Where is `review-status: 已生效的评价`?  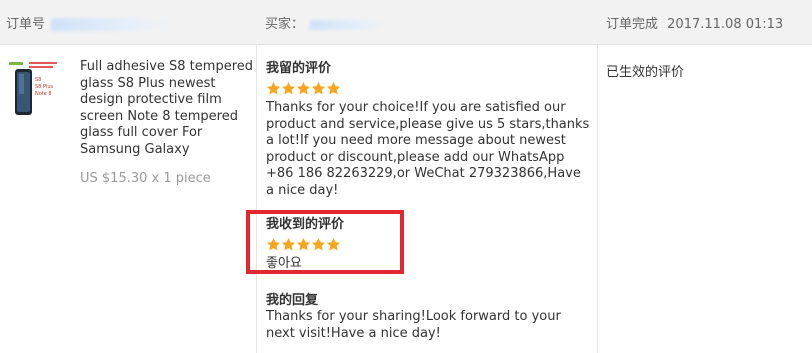 review-status: 已生效的评价 is located at coordinates (645, 72).